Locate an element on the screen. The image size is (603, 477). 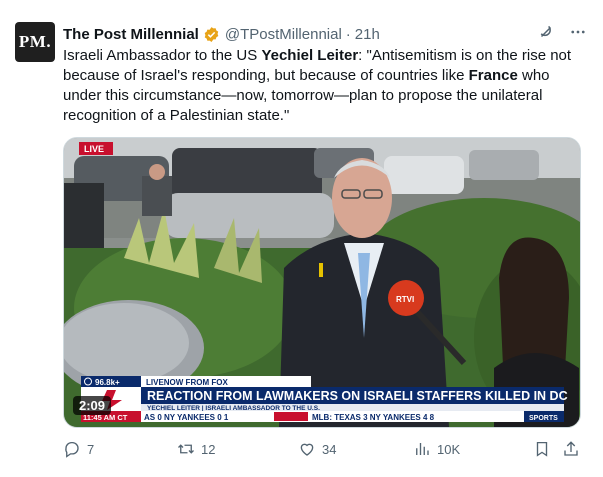
ticker-right: MLB: TEXAS 3 NY YANKEES 4 8 is located at coordinates (373, 417).